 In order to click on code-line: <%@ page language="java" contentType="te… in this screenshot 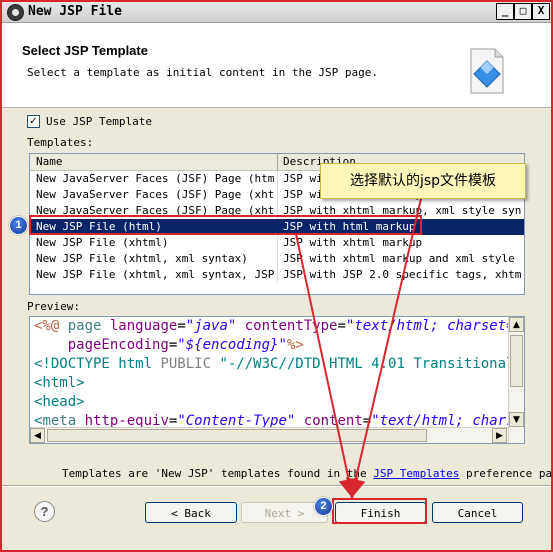, I will do `click(279, 326)`.